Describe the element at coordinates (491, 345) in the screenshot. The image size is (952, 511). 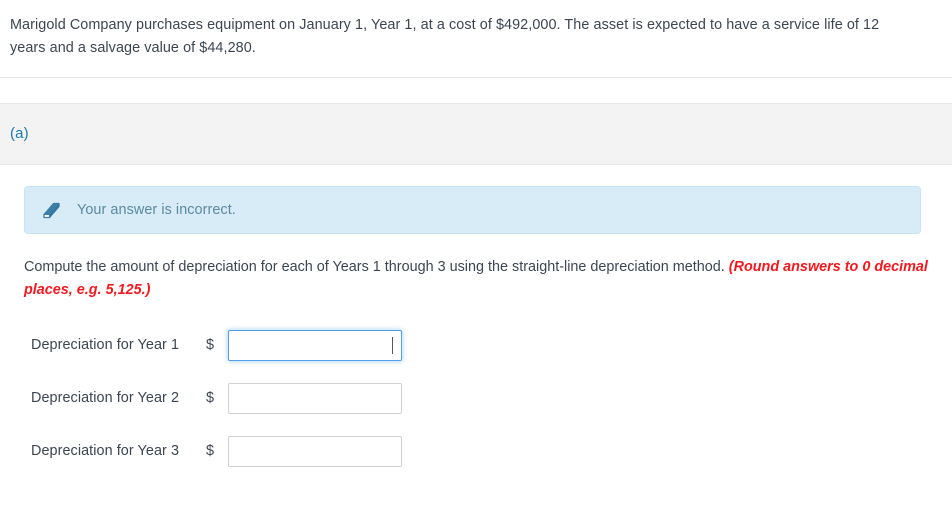
I see `answer-row: Depreciation for Year 1 $` at that location.